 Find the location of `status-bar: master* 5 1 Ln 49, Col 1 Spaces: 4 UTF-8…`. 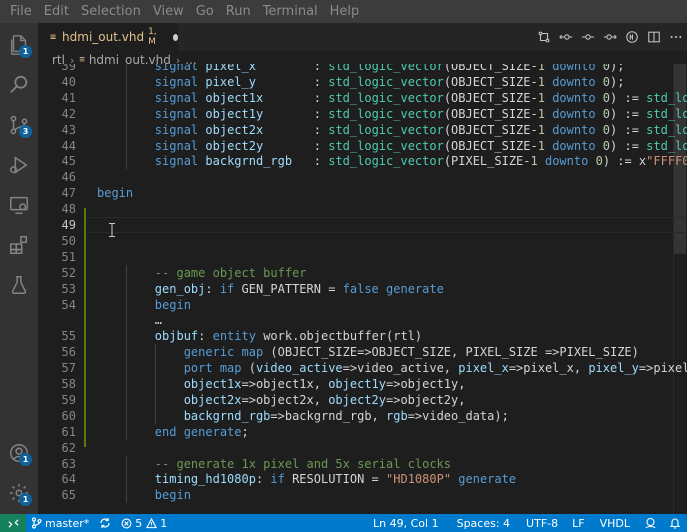

status-bar: master* 5 1 Ln 49, Col 1 Spaces: 4 UTF-8… is located at coordinates (343, 523).